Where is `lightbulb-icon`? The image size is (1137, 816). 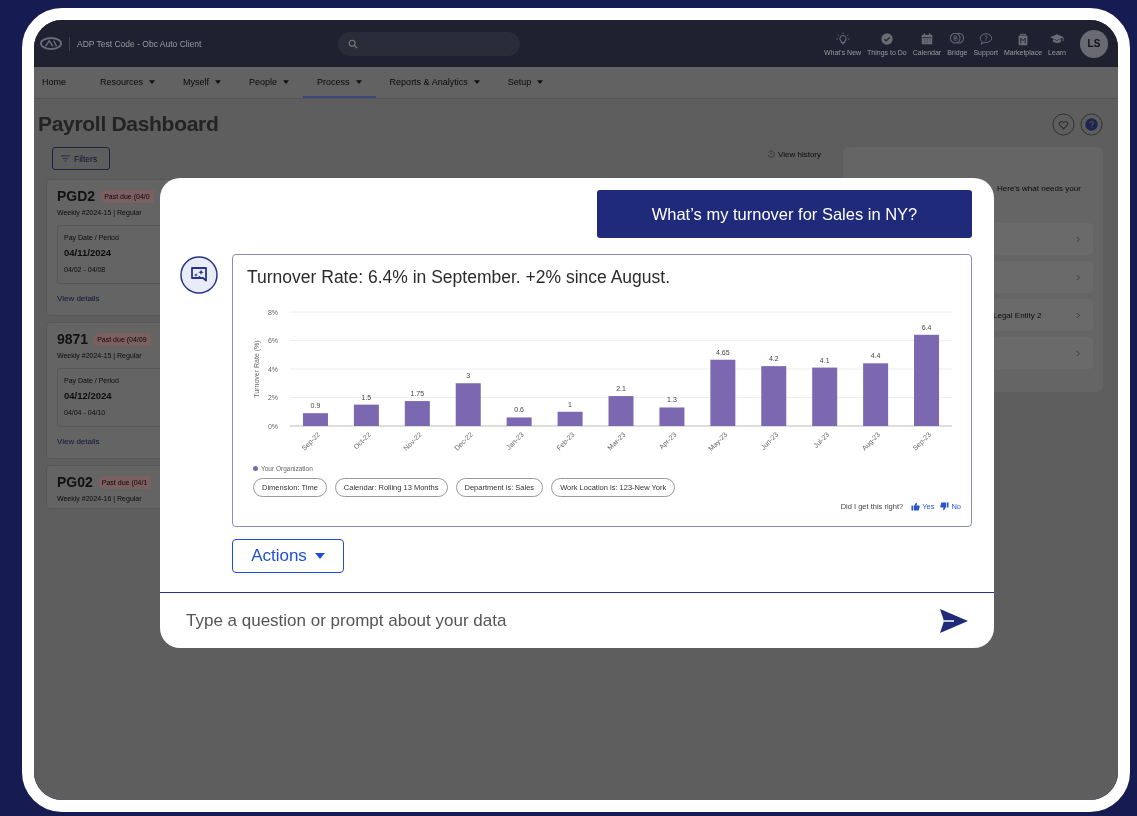
lightbulb-icon is located at coordinates (842, 38).